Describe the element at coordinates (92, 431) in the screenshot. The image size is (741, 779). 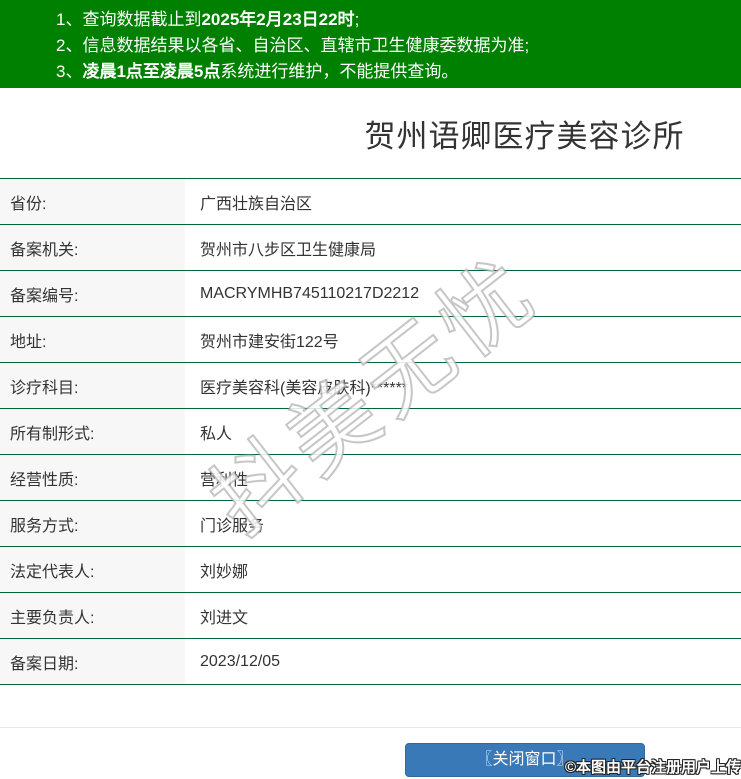
I see `field-label: 所有制形式:` at that location.